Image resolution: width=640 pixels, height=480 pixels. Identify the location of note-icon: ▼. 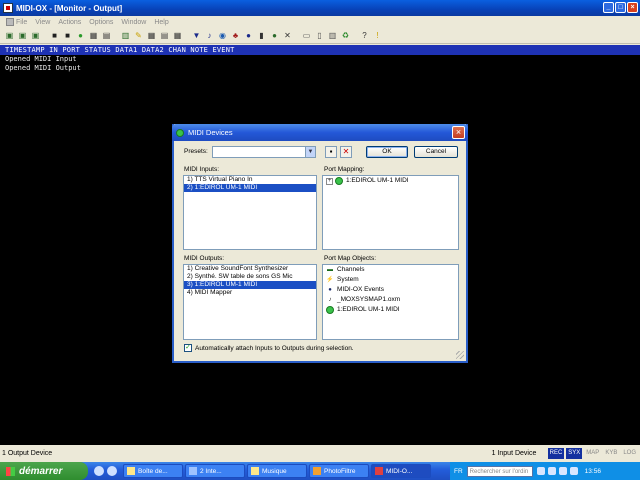
(196, 35).